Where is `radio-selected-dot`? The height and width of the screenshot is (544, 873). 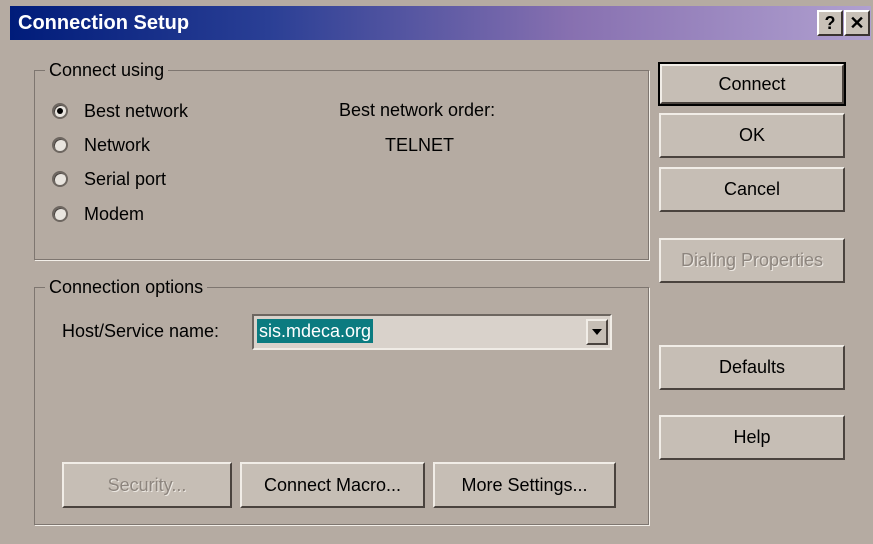
radio-selected-dot is located at coordinates (60, 111).